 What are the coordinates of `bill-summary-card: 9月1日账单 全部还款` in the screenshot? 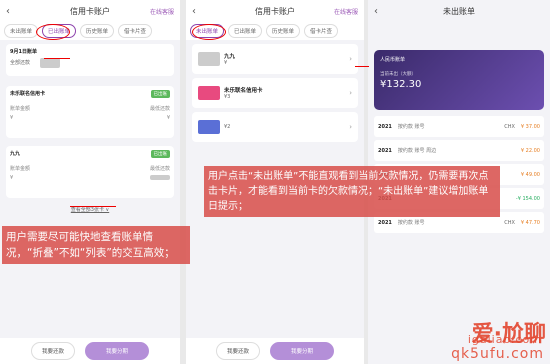 It's located at (90, 60).